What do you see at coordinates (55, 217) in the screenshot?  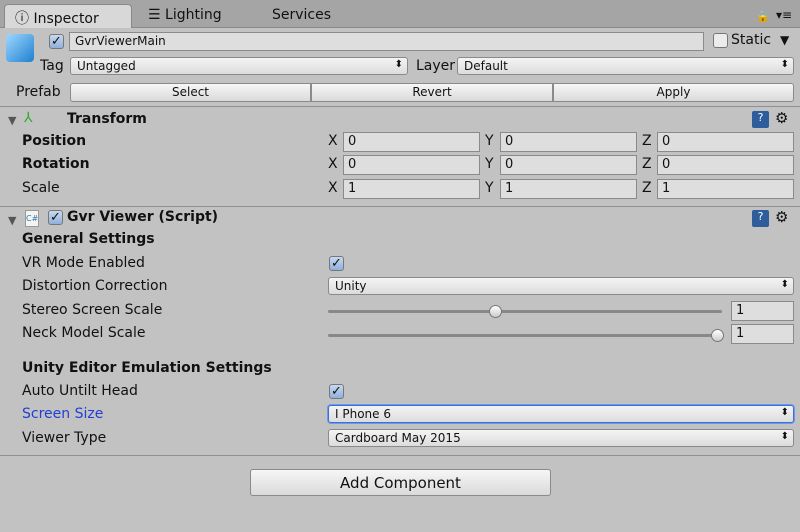 I see `script-enabled-checkbox: ✓` at bounding box center [55, 217].